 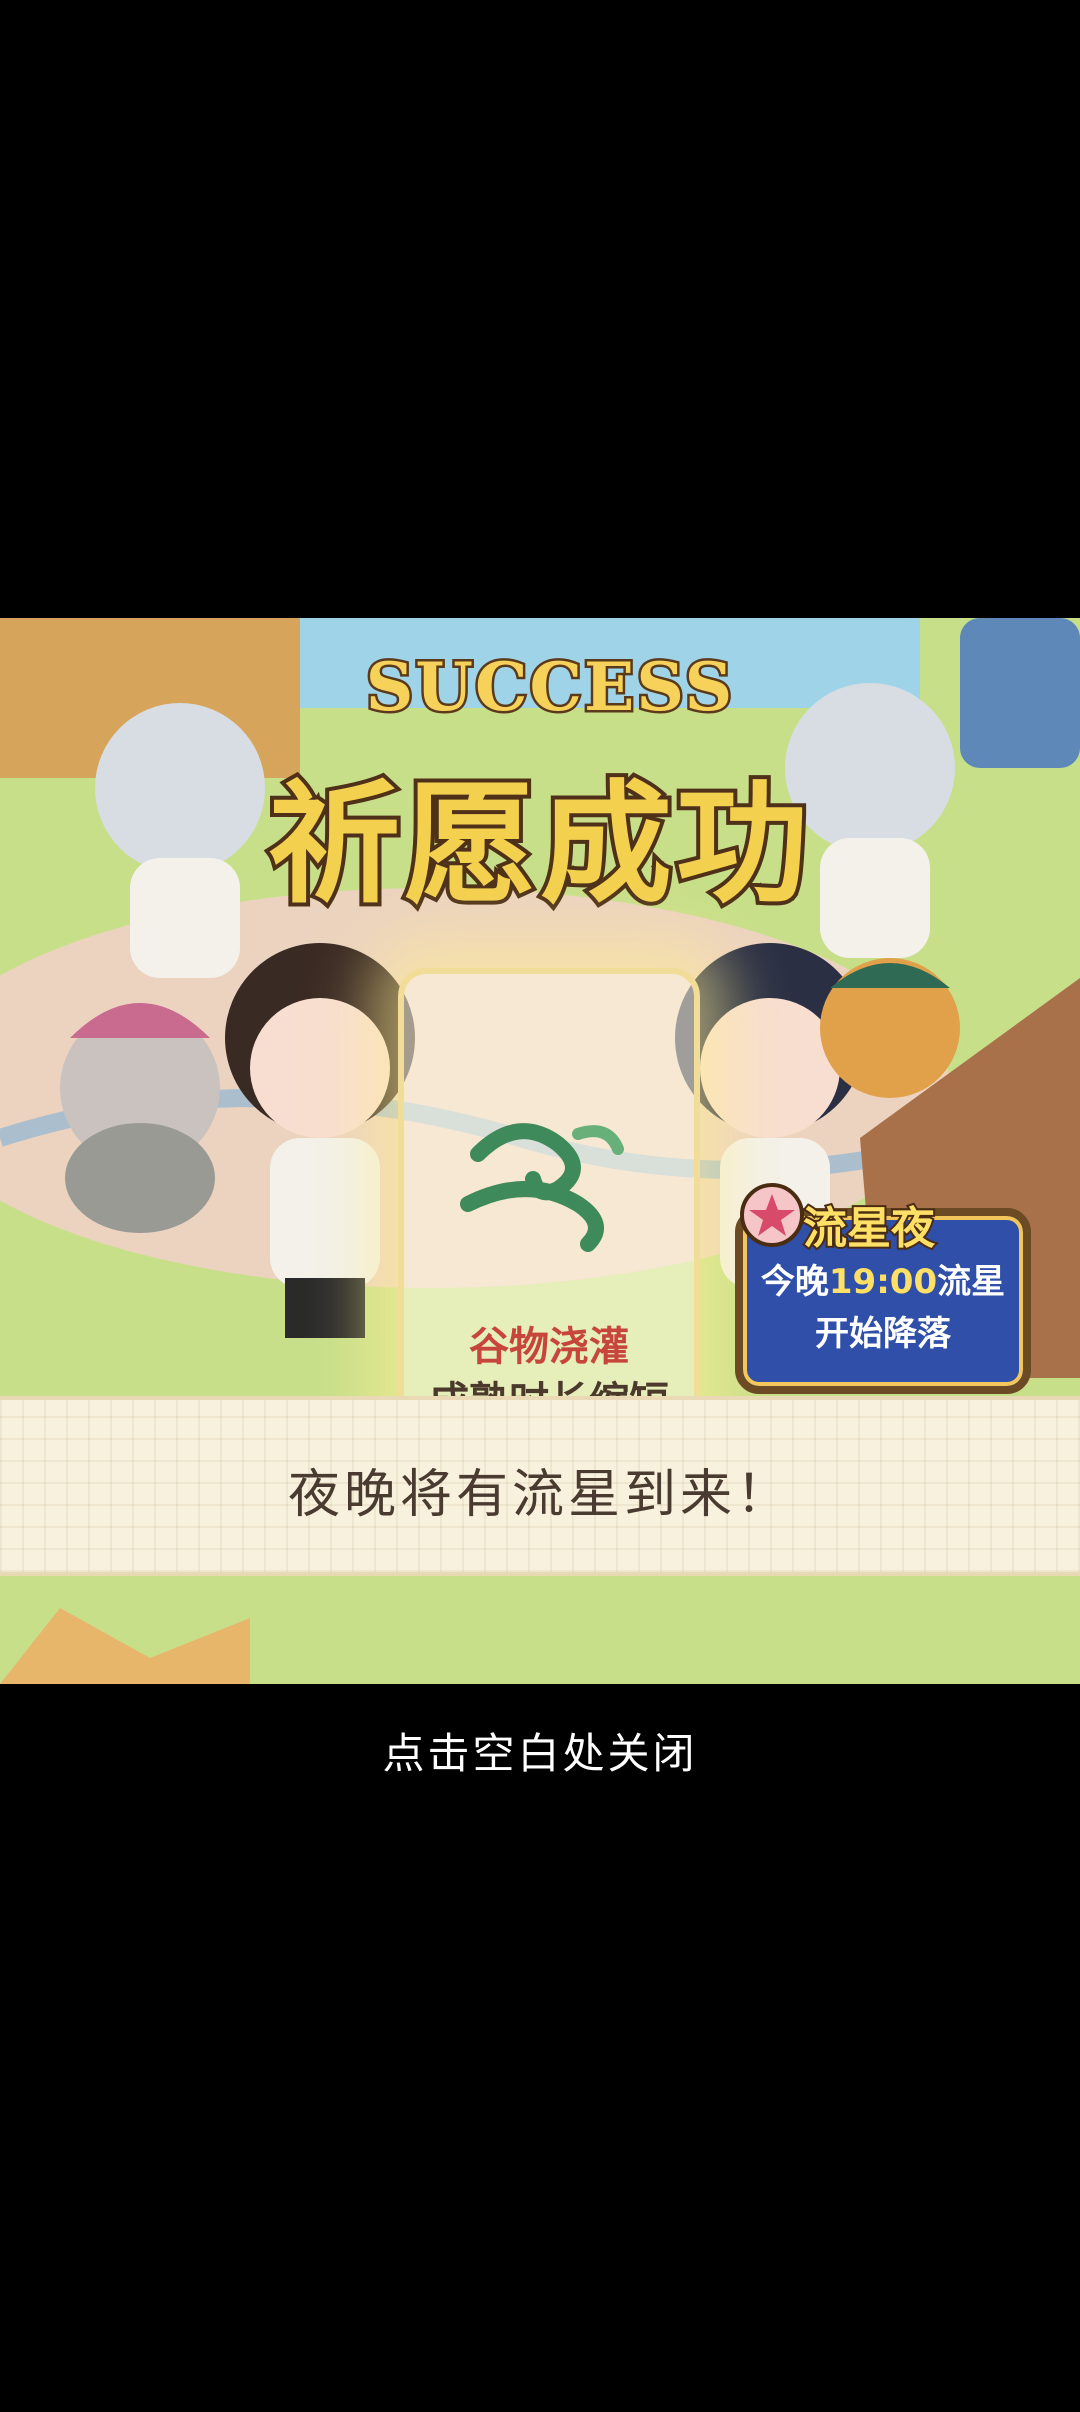 What do you see at coordinates (883, 1334) in the screenshot?
I see `event-start-line: 开始降落` at bounding box center [883, 1334].